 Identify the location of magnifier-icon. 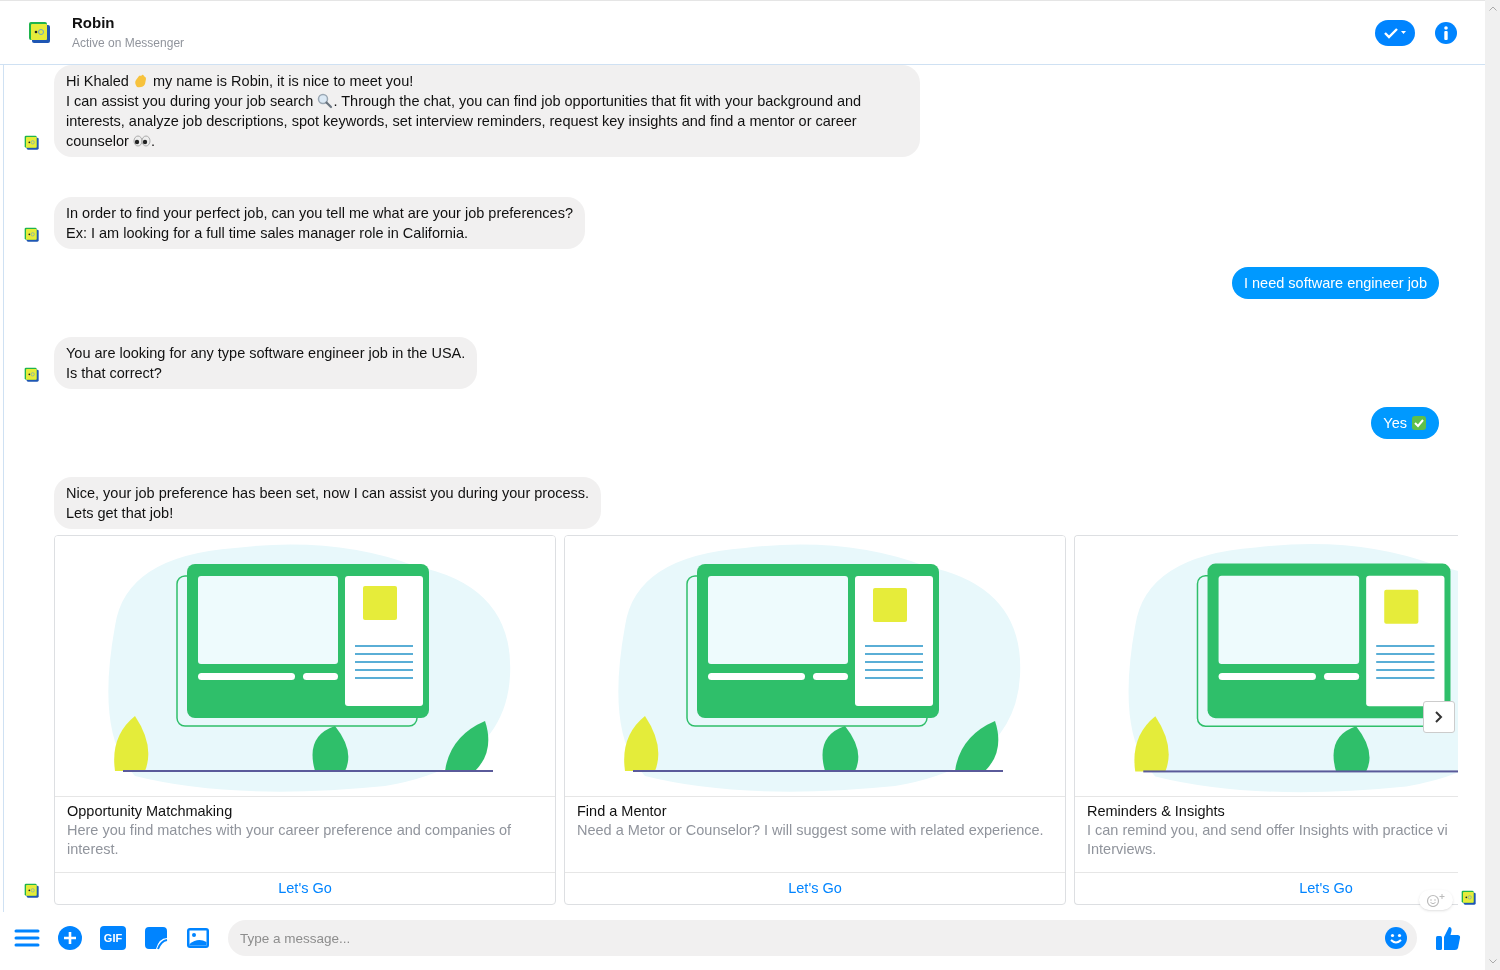
(325, 101).